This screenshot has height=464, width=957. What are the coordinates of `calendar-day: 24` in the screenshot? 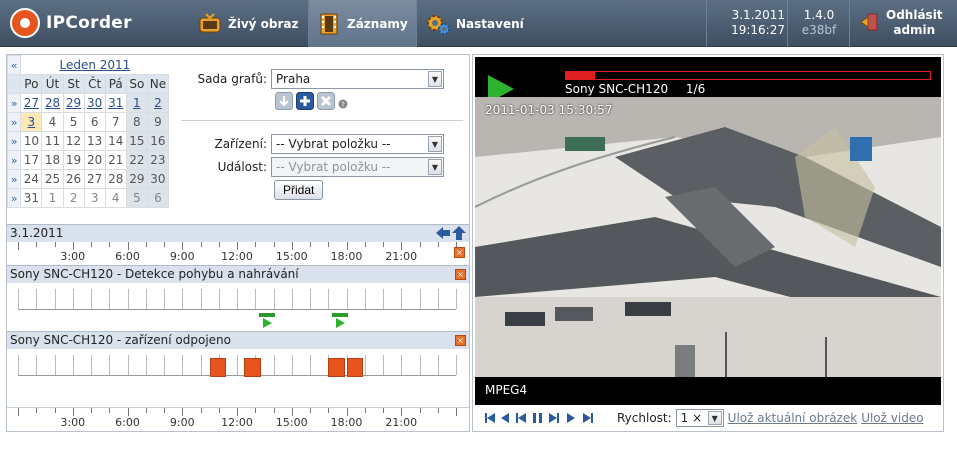 It's located at (31, 179).